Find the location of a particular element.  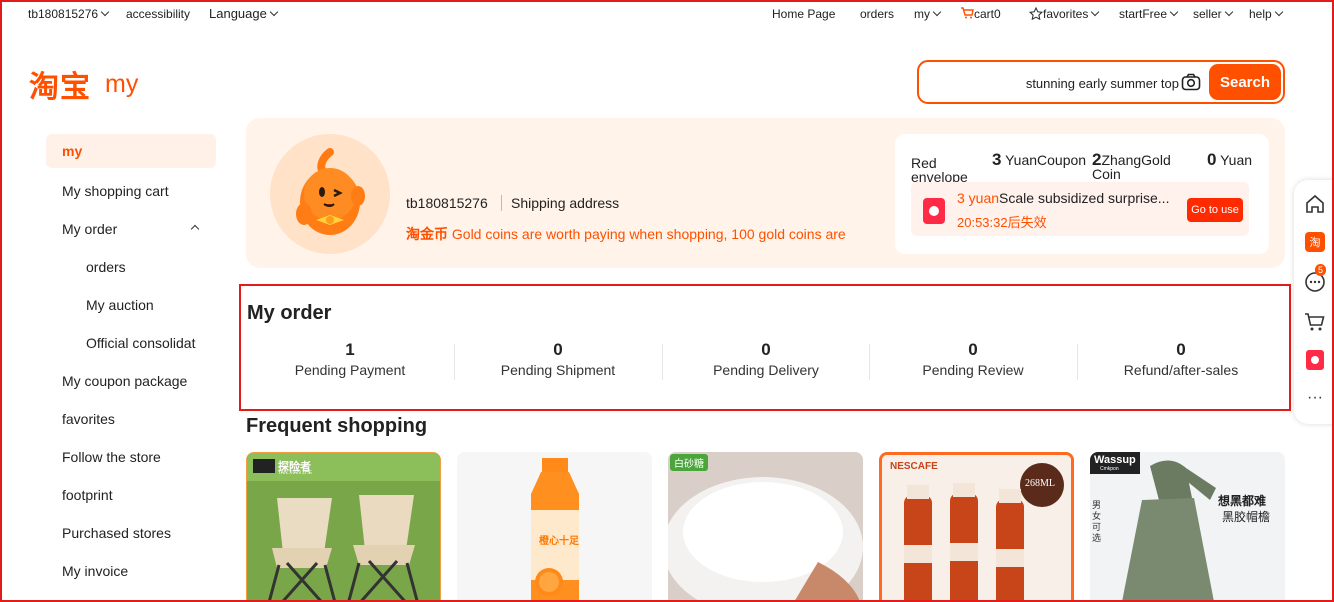

coupon-stat: 3 YuanCoupon is located at coordinates (1039, 159).